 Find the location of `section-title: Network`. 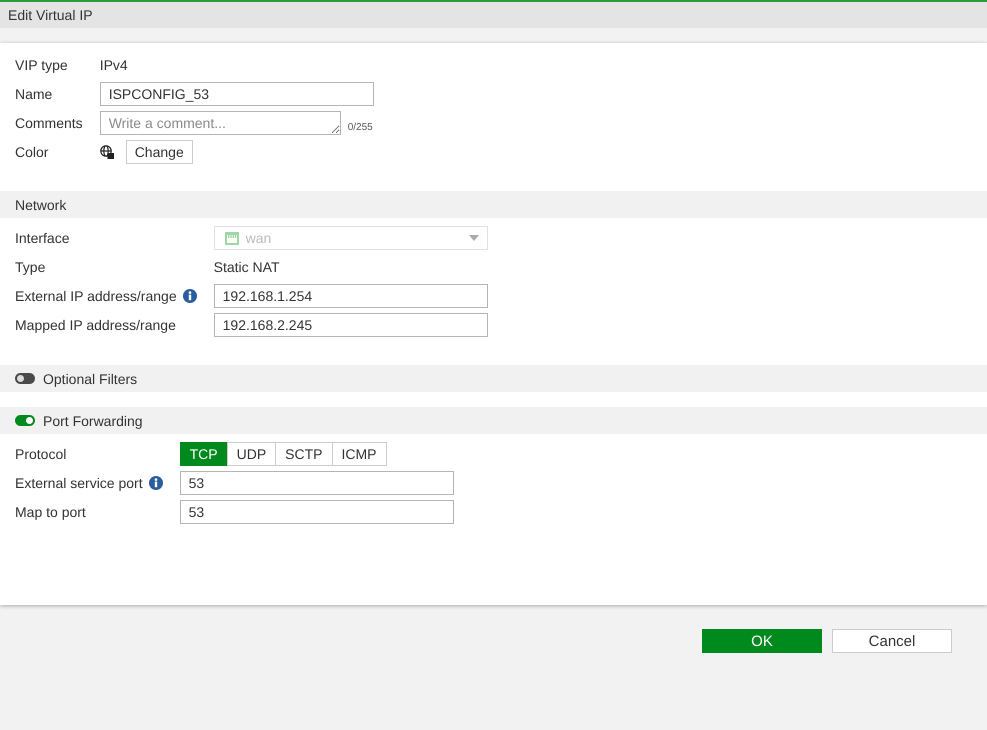

section-title: Network is located at coordinates (40, 204).